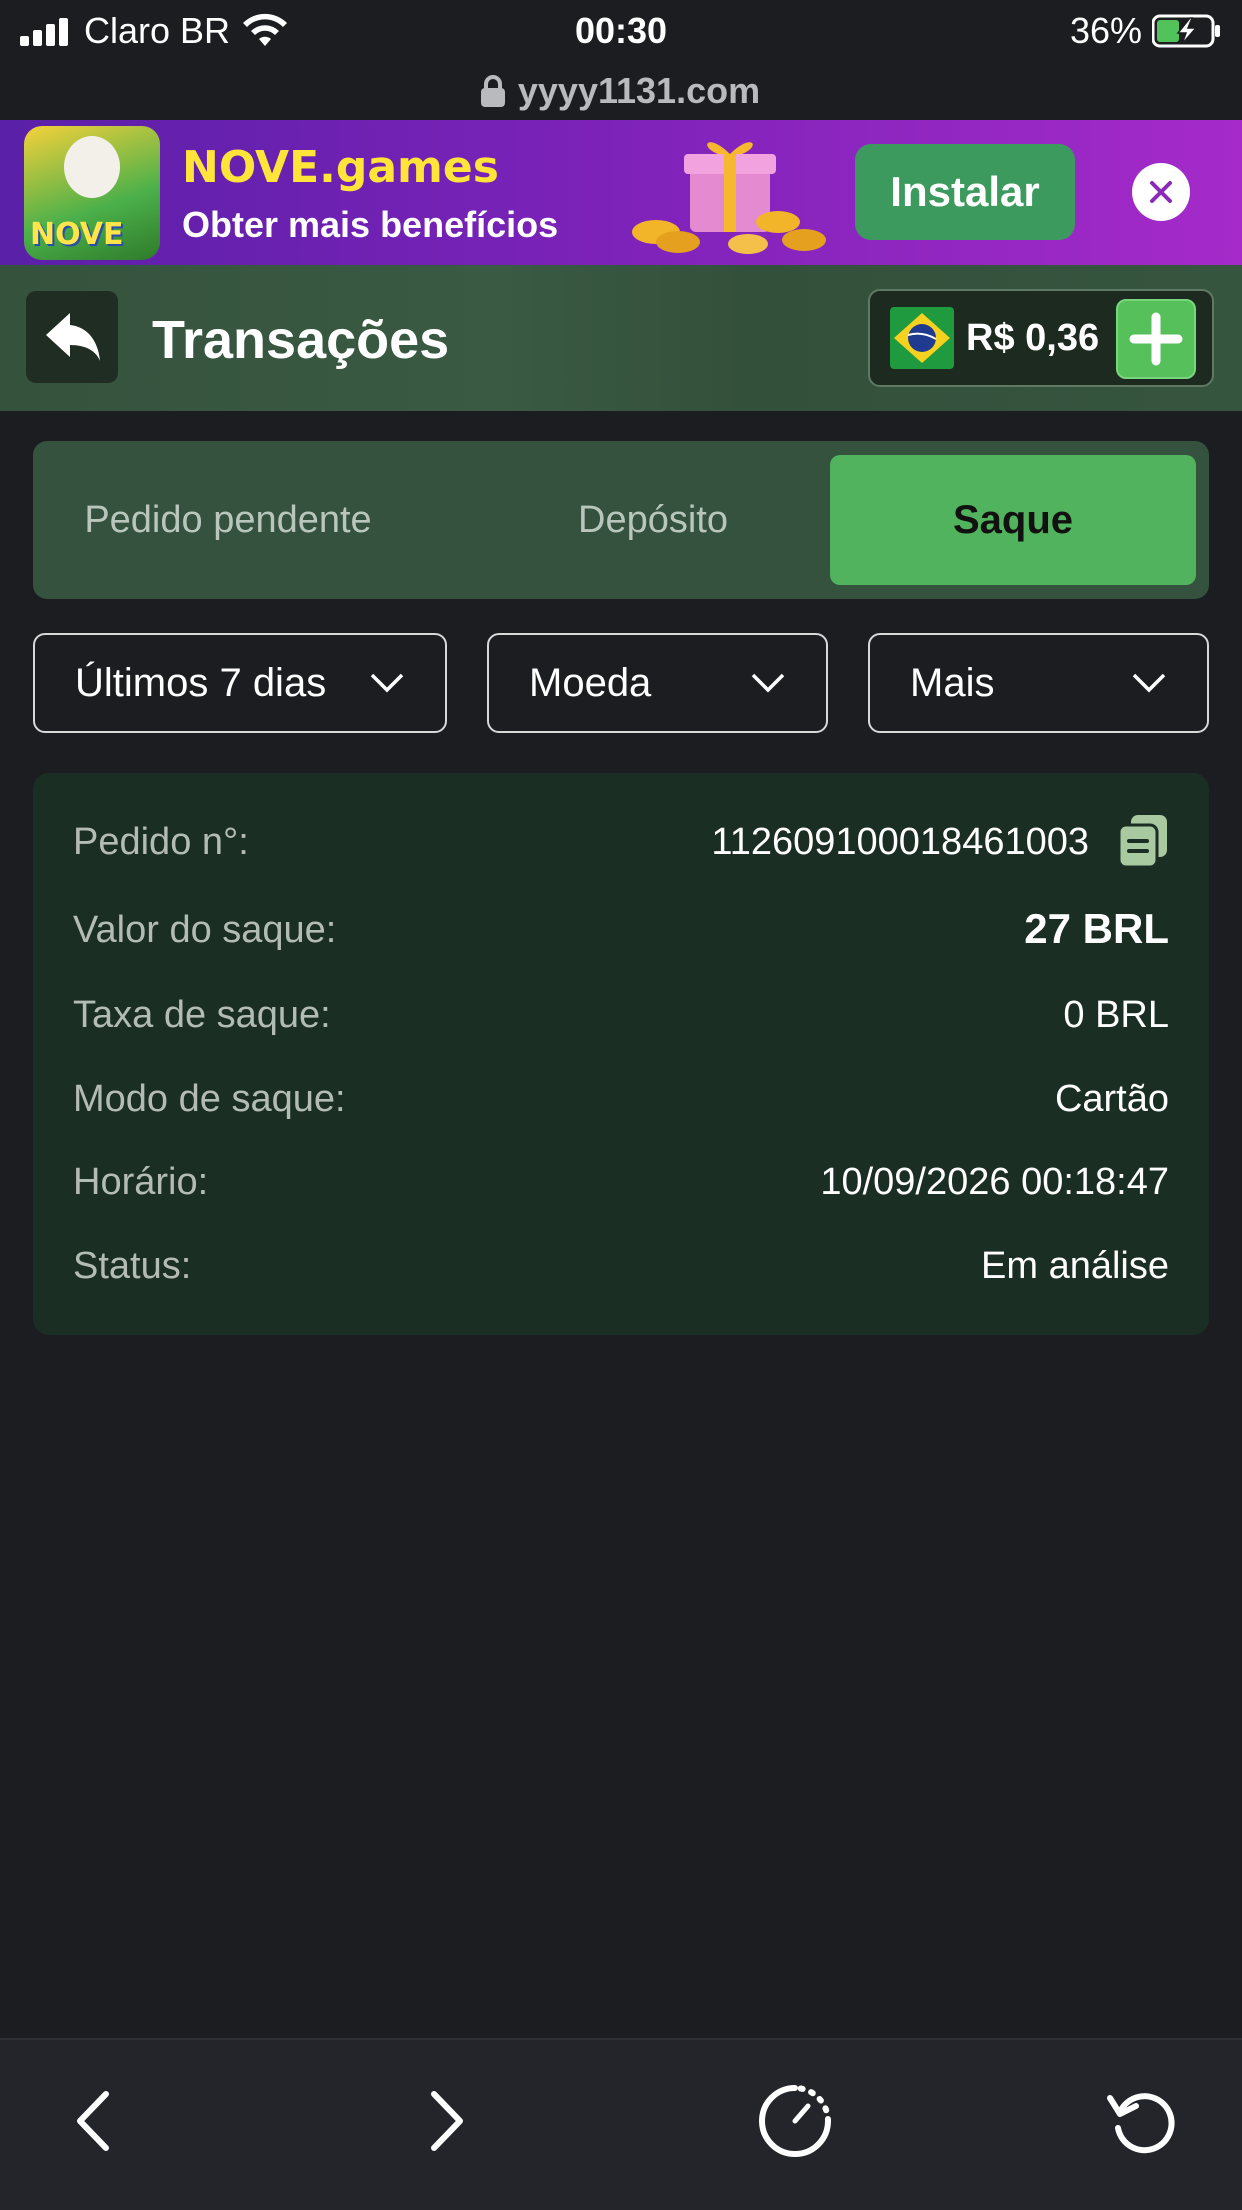 This screenshot has width=1242, height=2210. I want to click on time-value: 10/09/2026 00:18:47, so click(994, 1182).